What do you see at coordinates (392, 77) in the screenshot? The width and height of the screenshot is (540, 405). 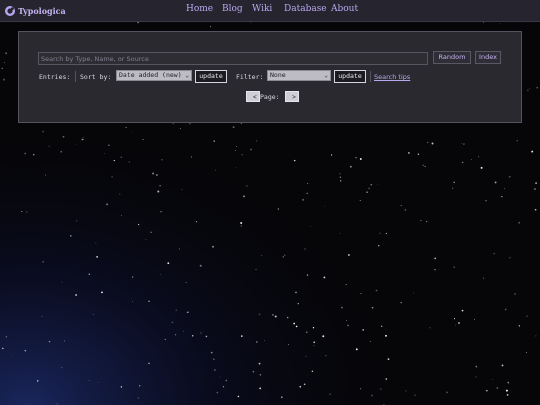 I see `search-tips-link: Search tips` at bounding box center [392, 77].